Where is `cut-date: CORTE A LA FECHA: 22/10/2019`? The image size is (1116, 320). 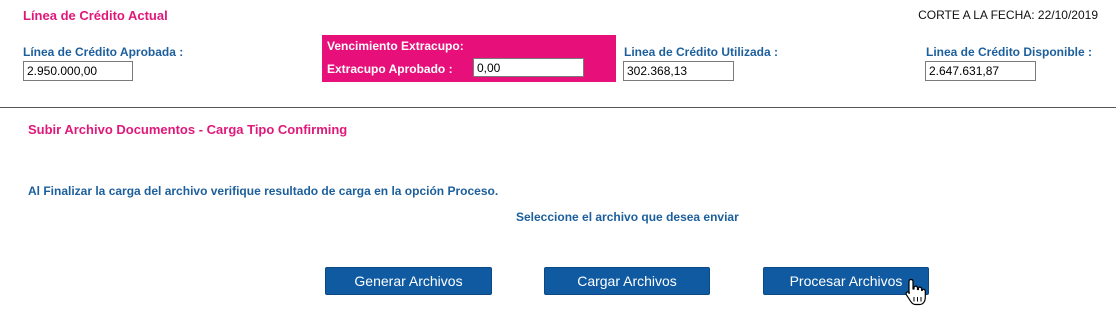 cut-date: CORTE A LA FECHA: 22/10/2019 is located at coordinates (1008, 15).